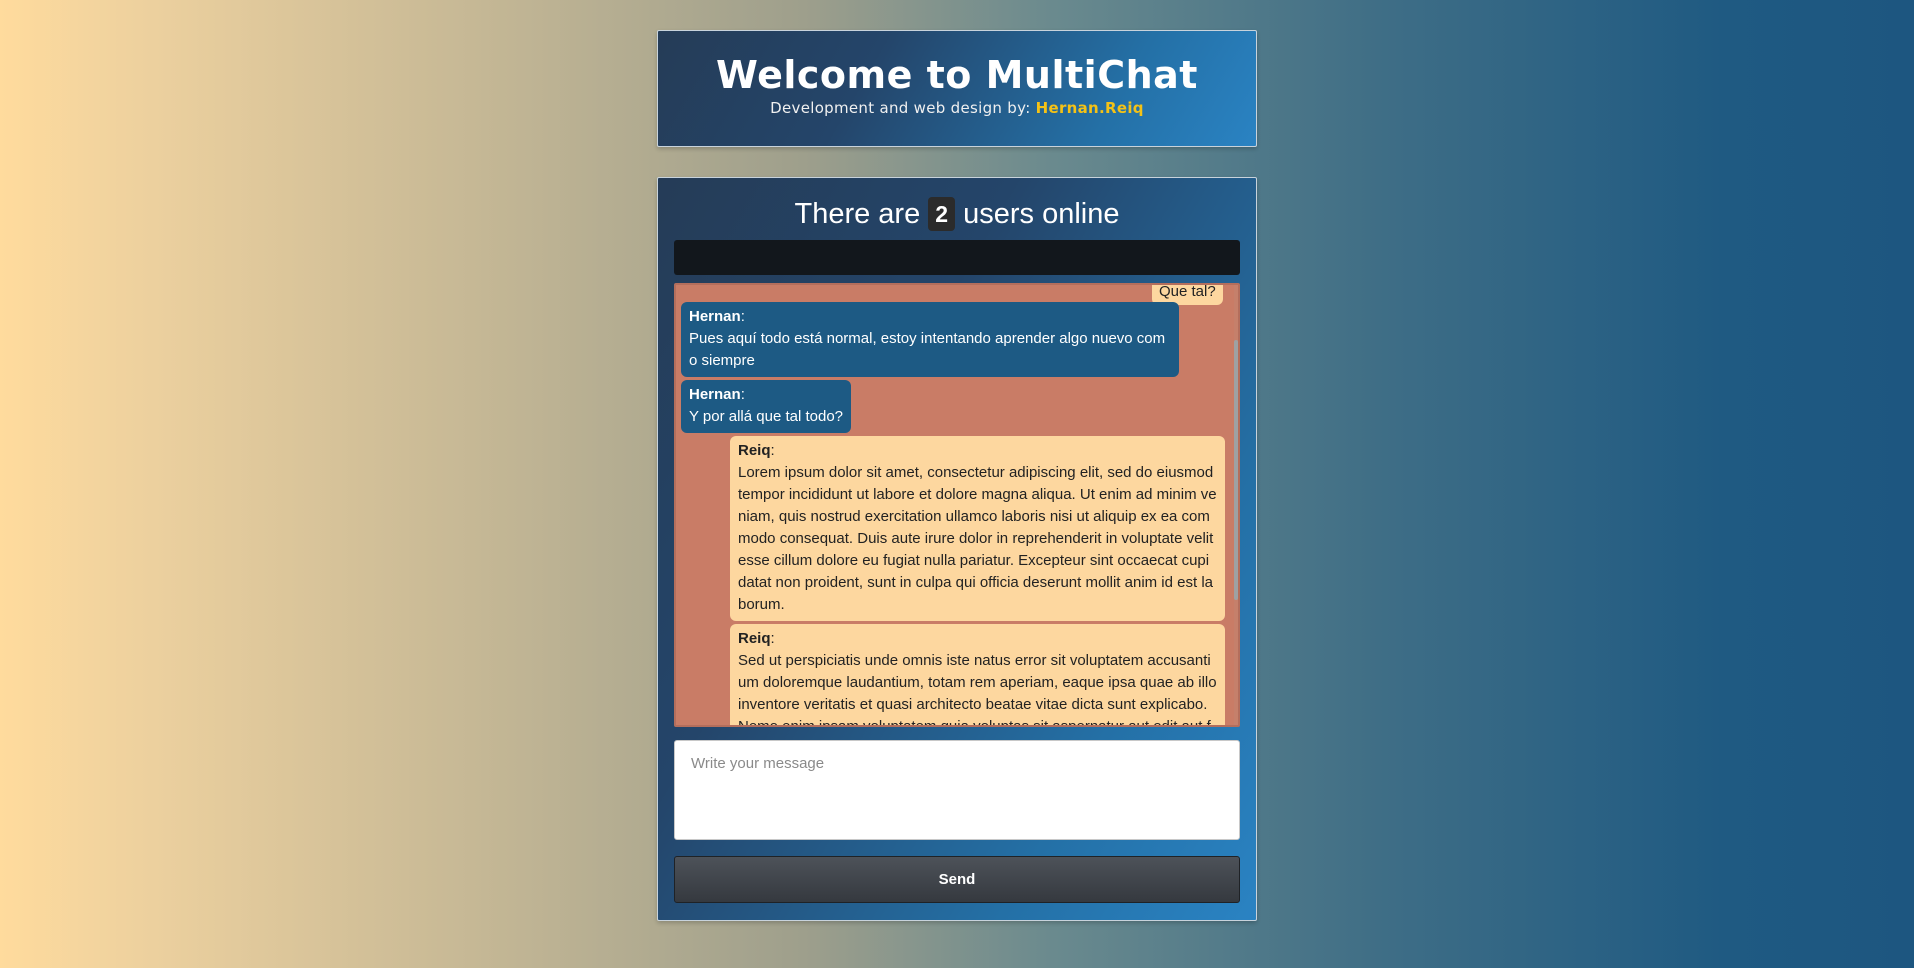  Describe the element at coordinates (903, 108) in the screenshot. I see `subtitle-prefix: Development and web design by:` at that location.